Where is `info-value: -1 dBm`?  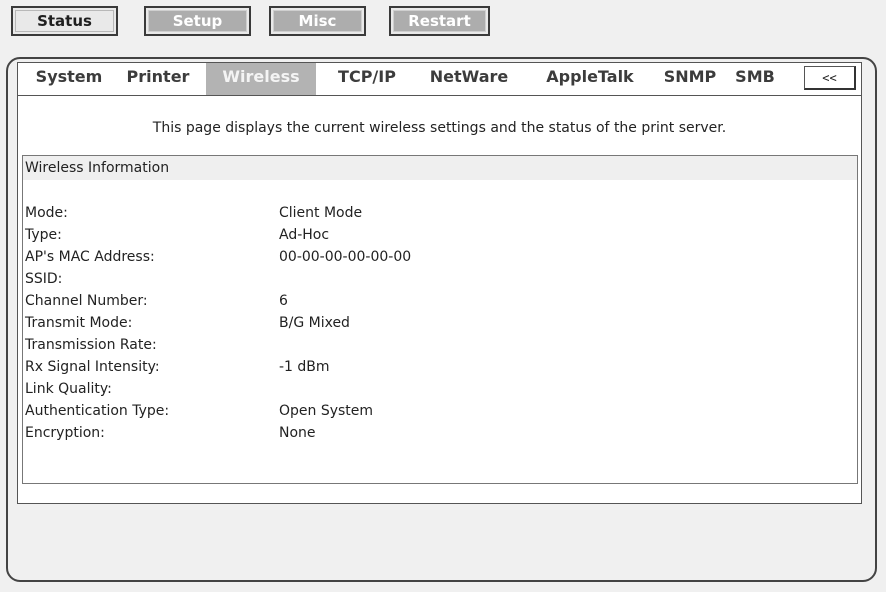
info-value: -1 dBm is located at coordinates (304, 367).